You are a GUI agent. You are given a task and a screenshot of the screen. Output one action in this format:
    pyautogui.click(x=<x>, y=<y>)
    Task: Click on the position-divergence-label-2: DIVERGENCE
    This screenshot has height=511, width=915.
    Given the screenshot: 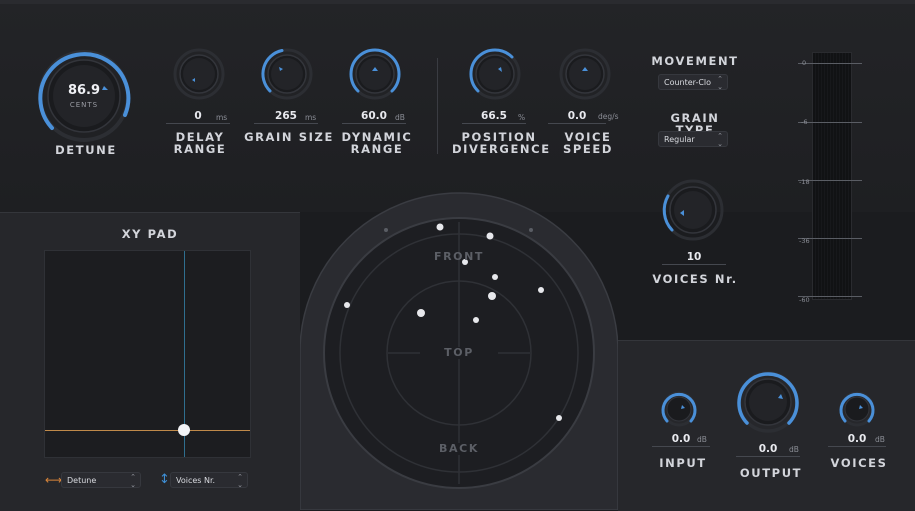 What is the action you would take?
    pyautogui.click(x=501, y=149)
    